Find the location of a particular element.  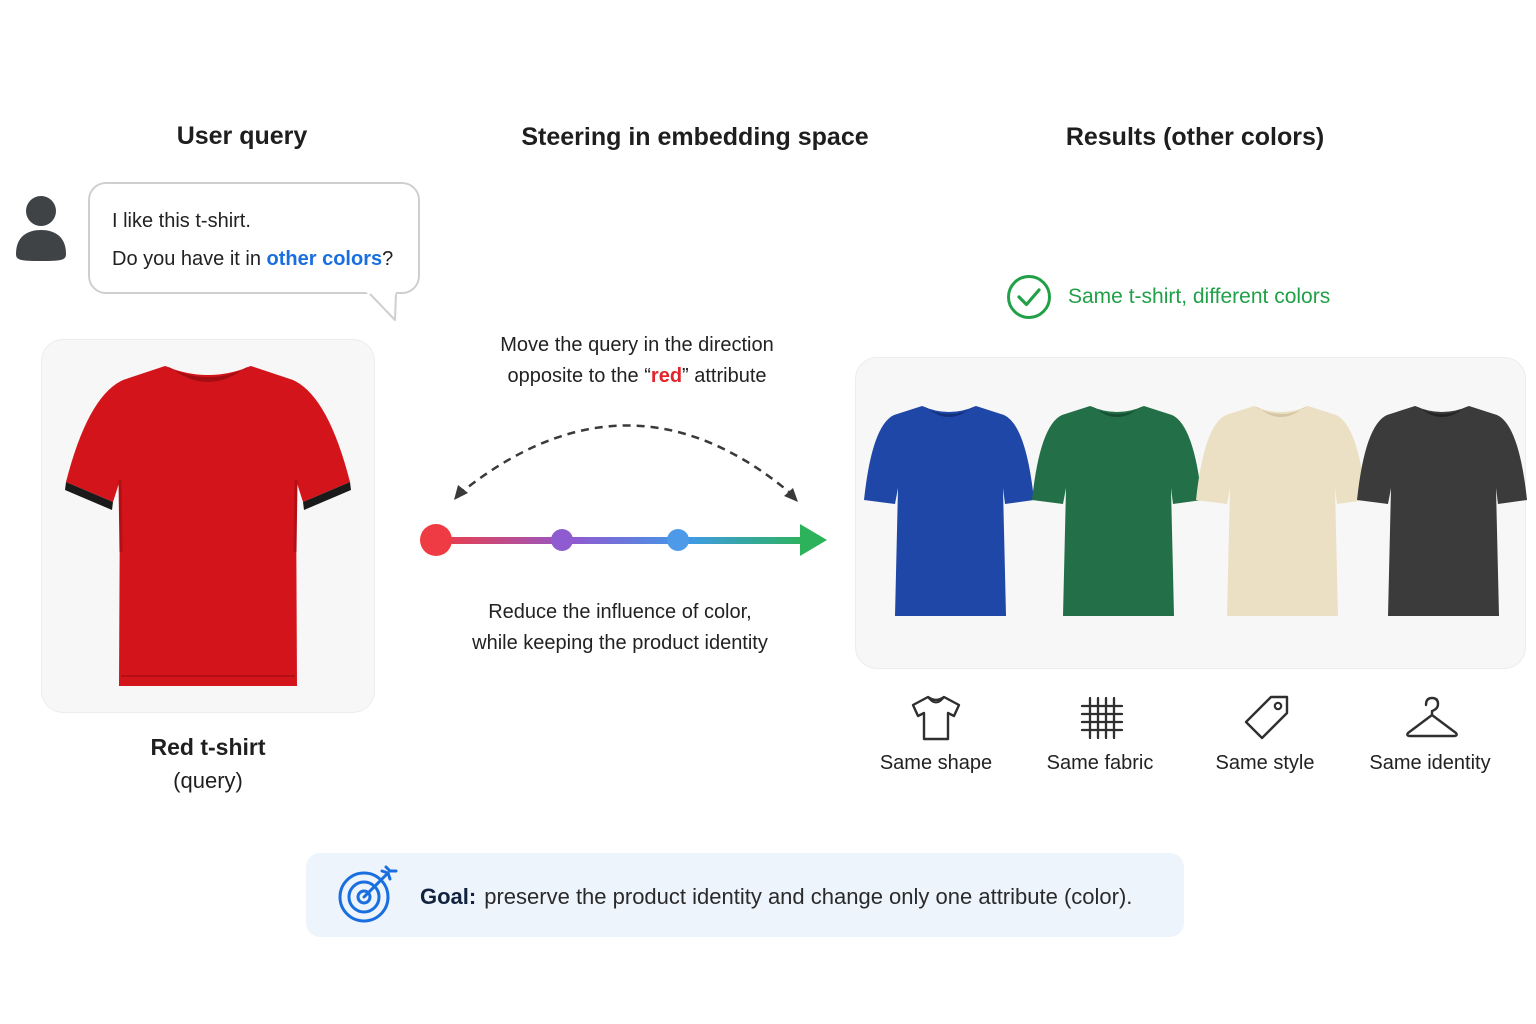

highlight-red-word: red is located at coordinates (666, 376).